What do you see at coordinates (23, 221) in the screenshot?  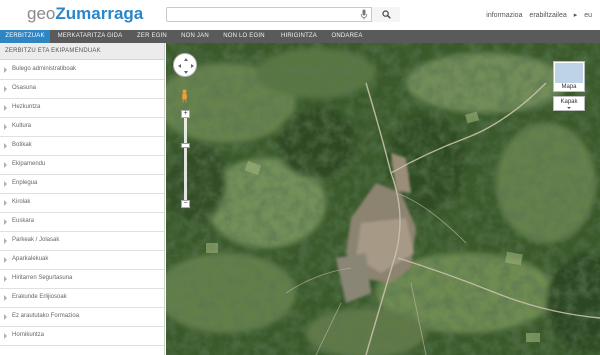 I see `sidebar-item-label: Euskara` at bounding box center [23, 221].